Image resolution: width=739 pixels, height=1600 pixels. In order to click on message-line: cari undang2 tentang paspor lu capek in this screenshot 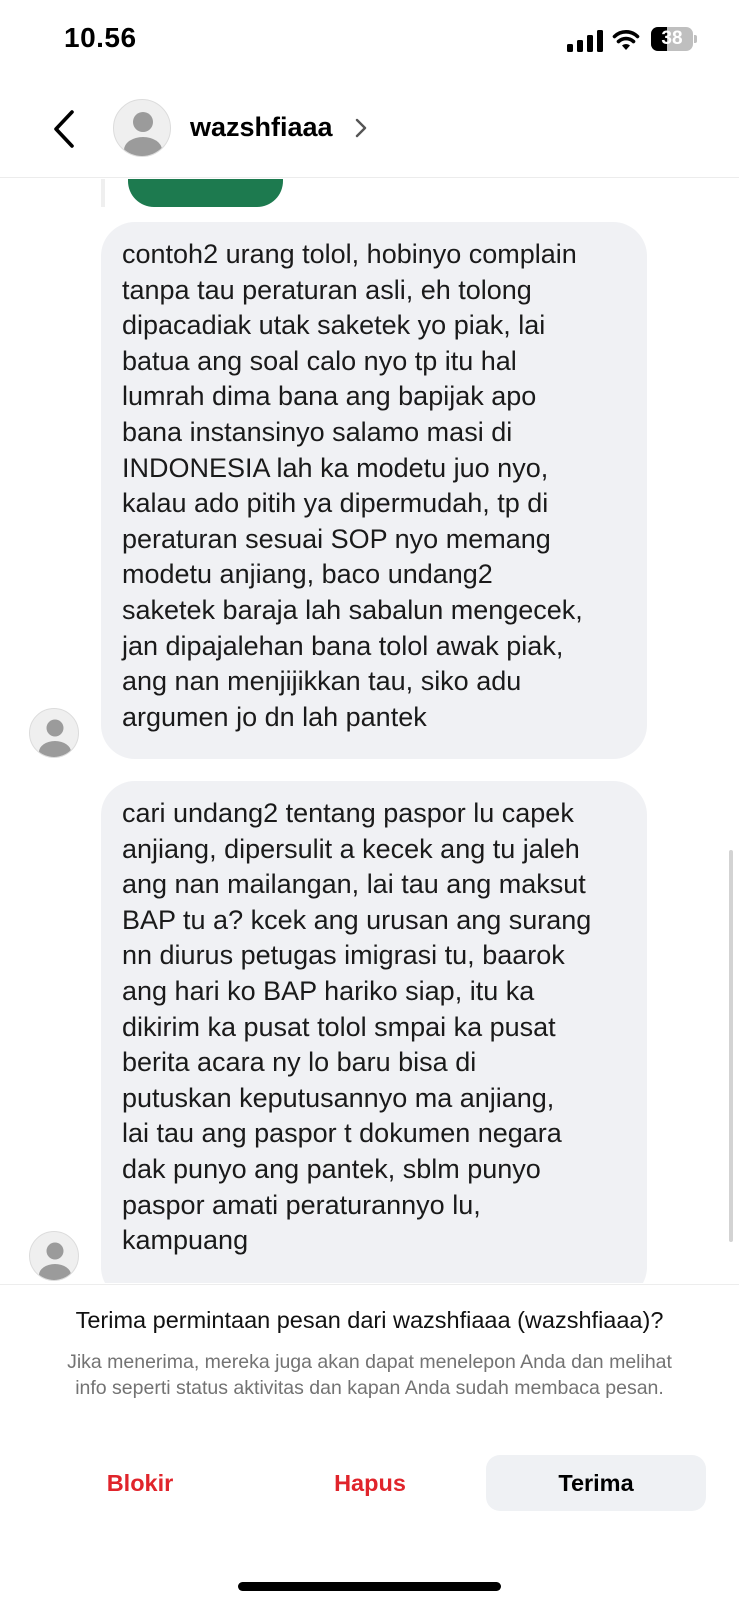, I will do `click(348, 813)`.